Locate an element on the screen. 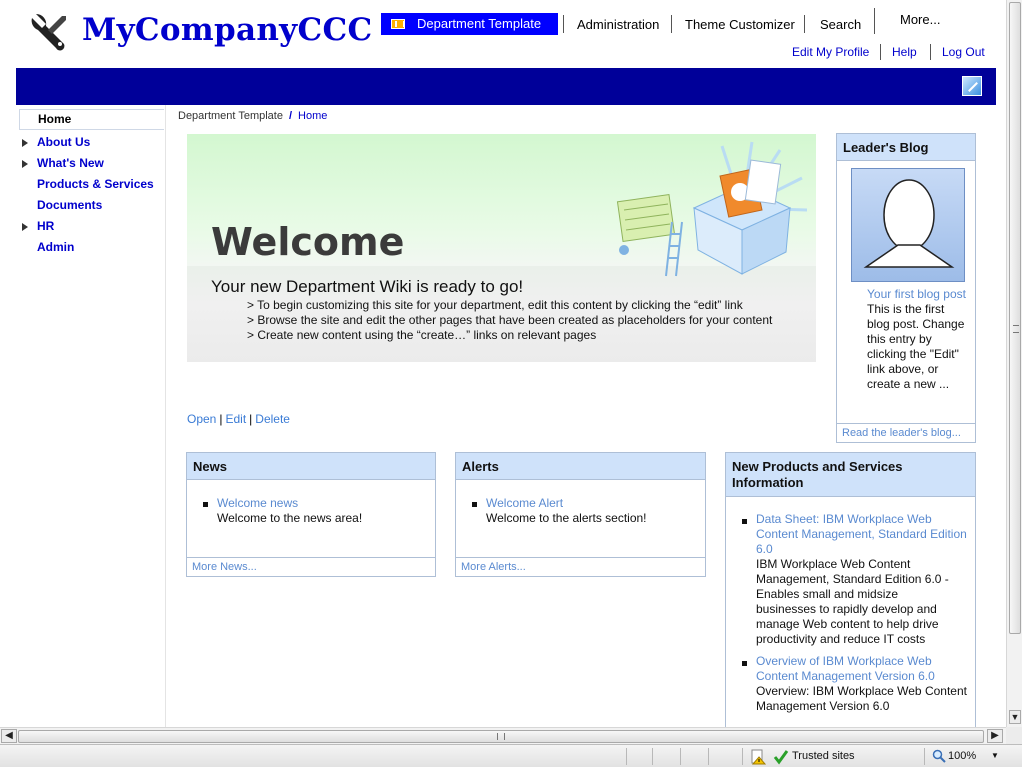 Image resolution: width=1022 pixels, height=767 pixels. sidebar-item-documents: Documents is located at coordinates (91, 205).